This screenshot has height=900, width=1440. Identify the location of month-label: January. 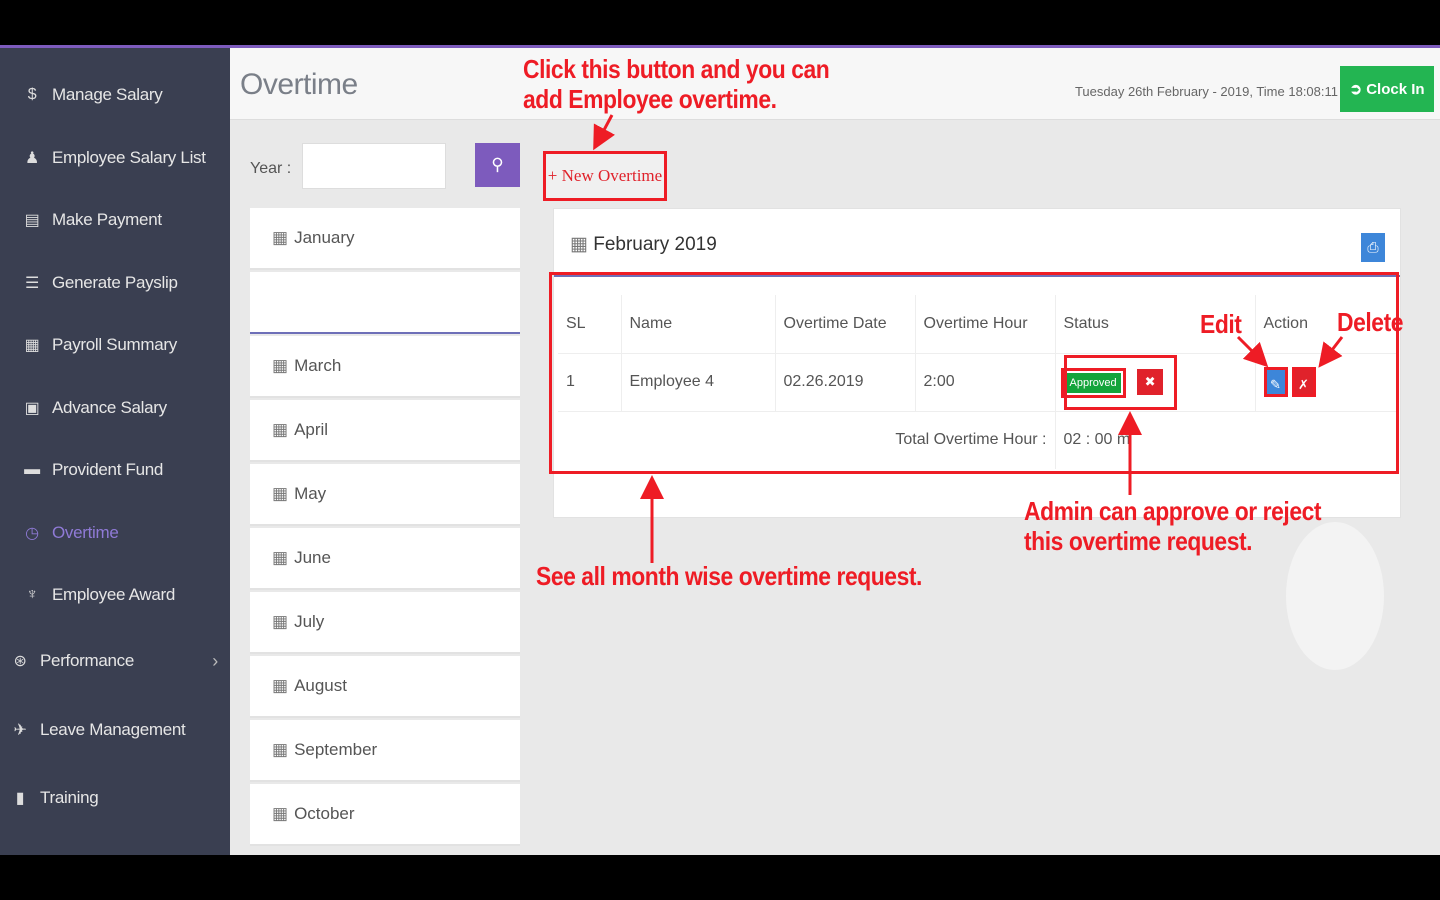
(324, 237).